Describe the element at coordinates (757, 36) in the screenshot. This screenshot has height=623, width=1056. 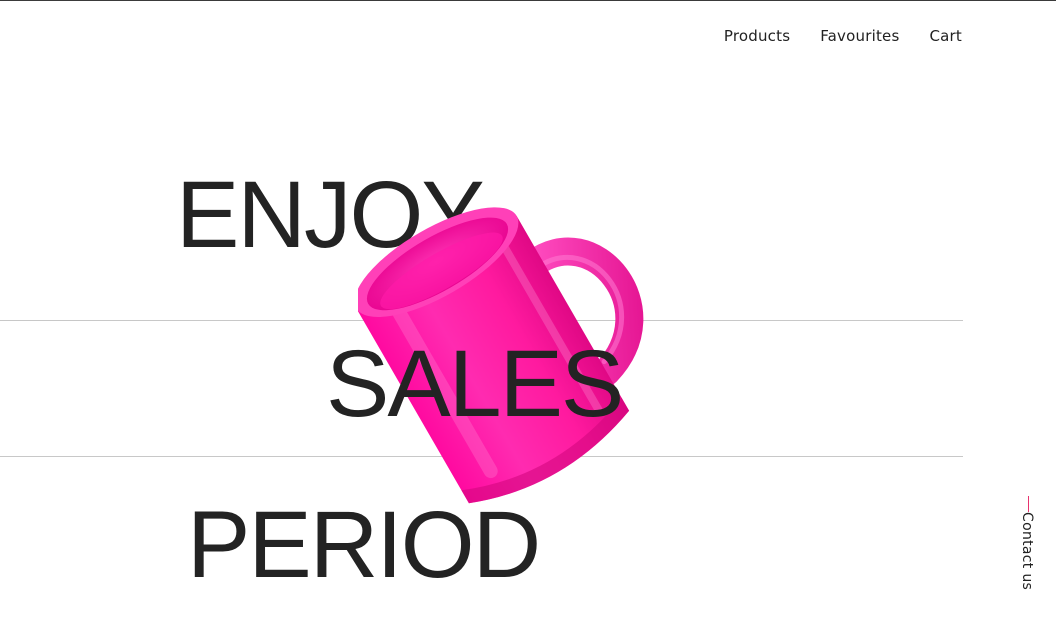
I see `nav-item-products: Products` at that location.